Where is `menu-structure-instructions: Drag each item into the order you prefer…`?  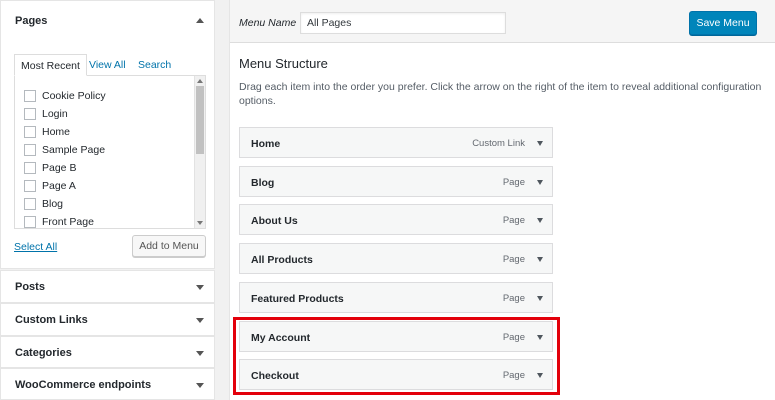 menu-structure-instructions: Drag each item into the order you prefer… is located at coordinates (500, 94).